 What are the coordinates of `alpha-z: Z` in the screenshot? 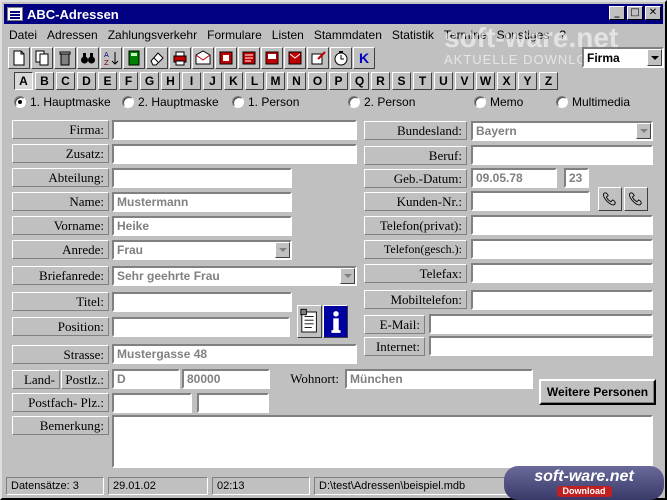 It's located at (548, 81).